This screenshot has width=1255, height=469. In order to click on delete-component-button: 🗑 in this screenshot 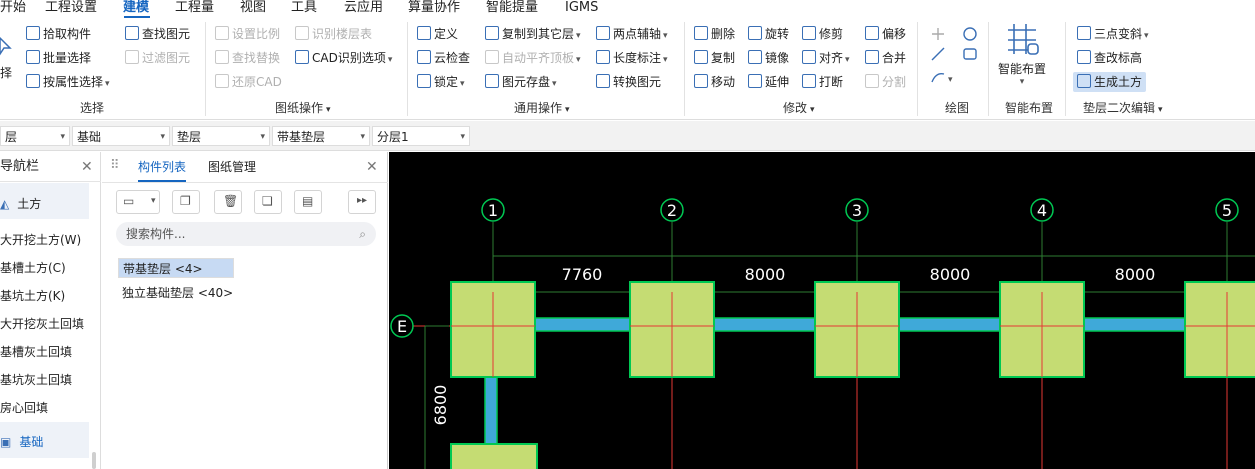, I will do `click(228, 202)`.